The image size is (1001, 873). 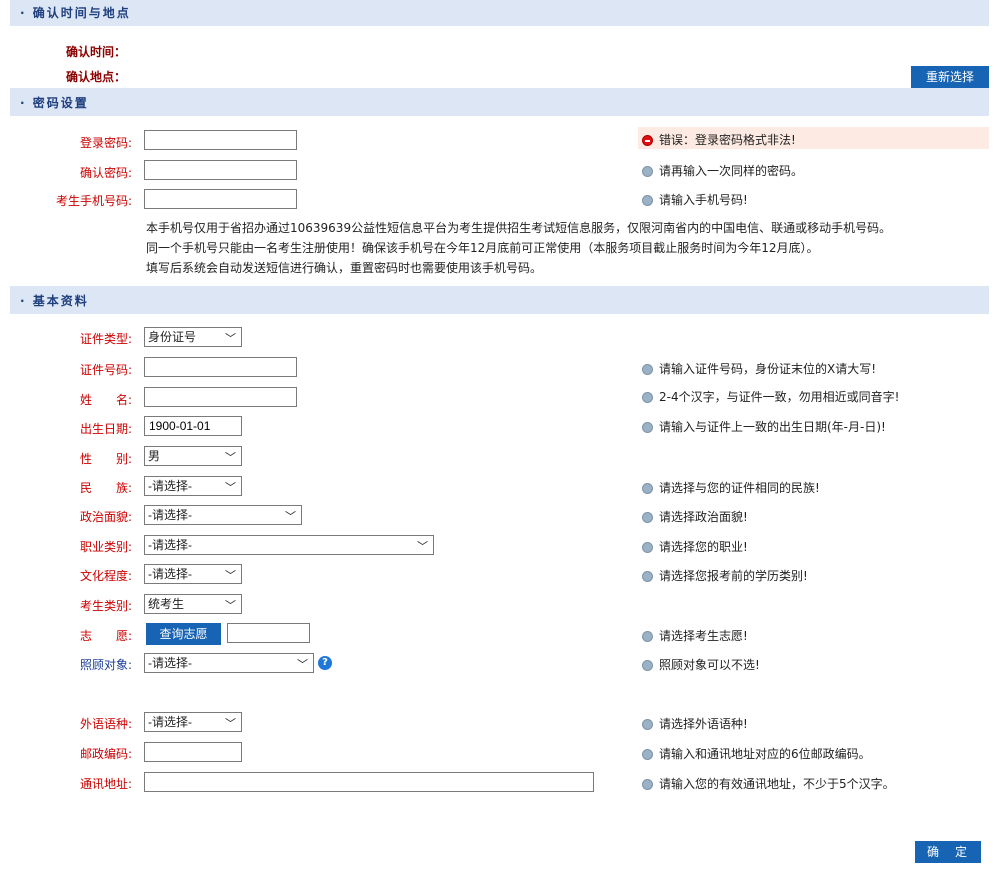 What do you see at coordinates (96, 77) in the screenshot?
I see `confirm-place-label: 确认地点：` at bounding box center [96, 77].